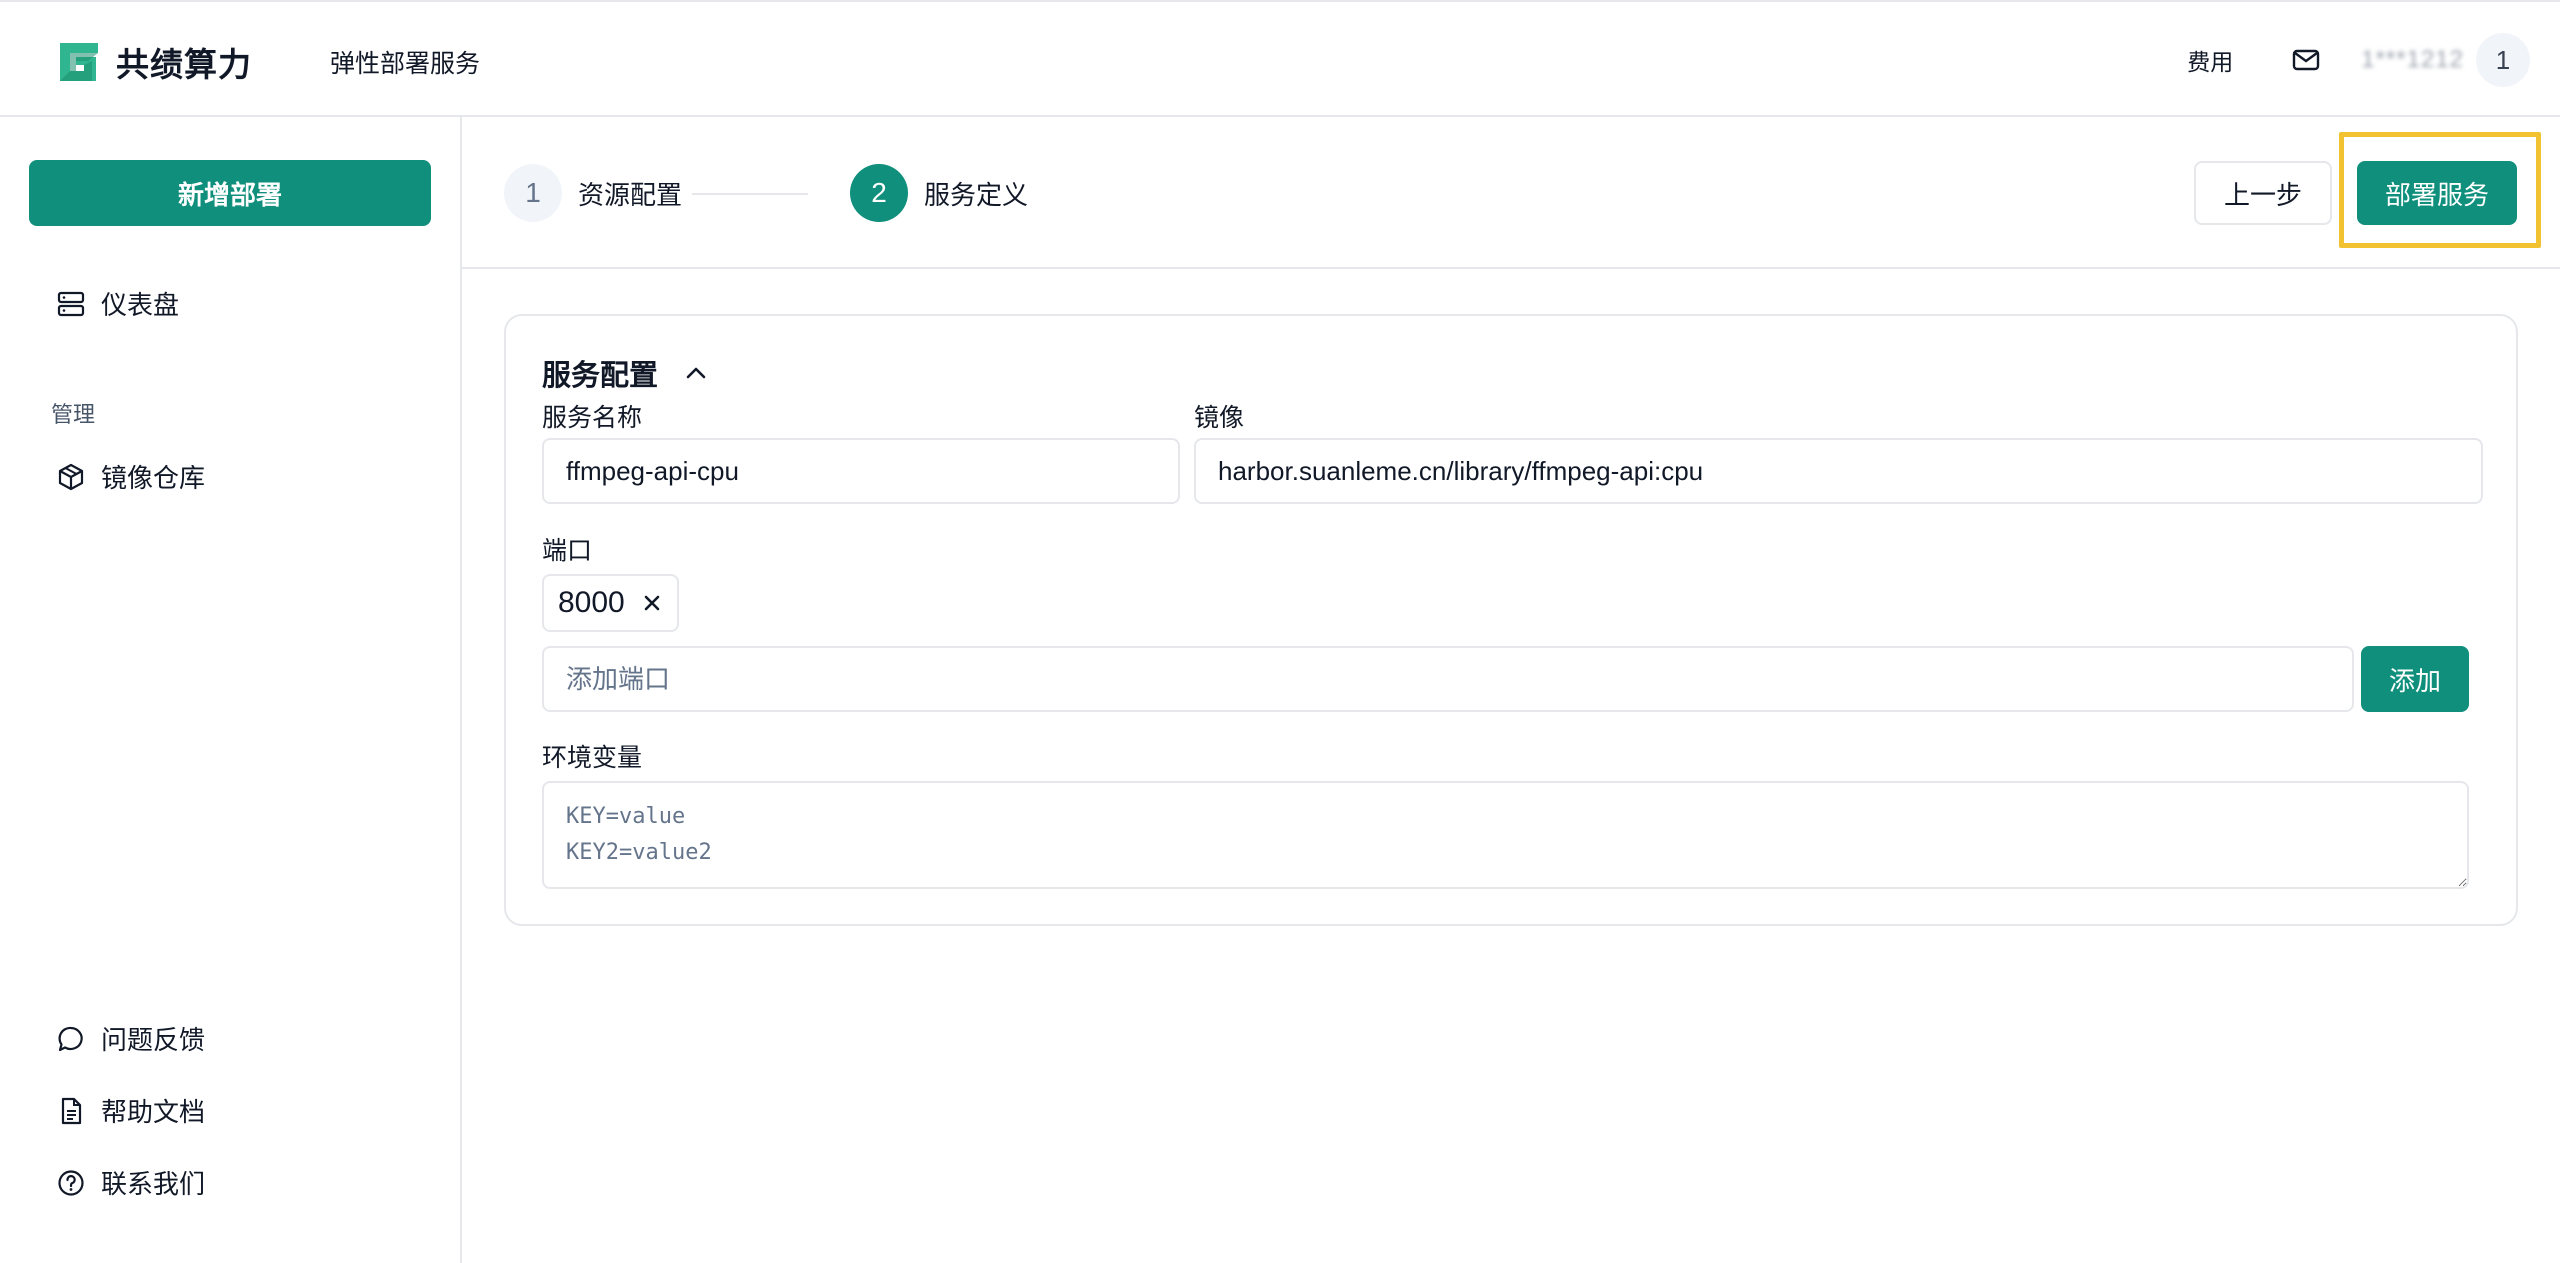 Image resolution: width=2560 pixels, height=1263 pixels. I want to click on sidebar-item-label: 镜像仓库, so click(153, 478).